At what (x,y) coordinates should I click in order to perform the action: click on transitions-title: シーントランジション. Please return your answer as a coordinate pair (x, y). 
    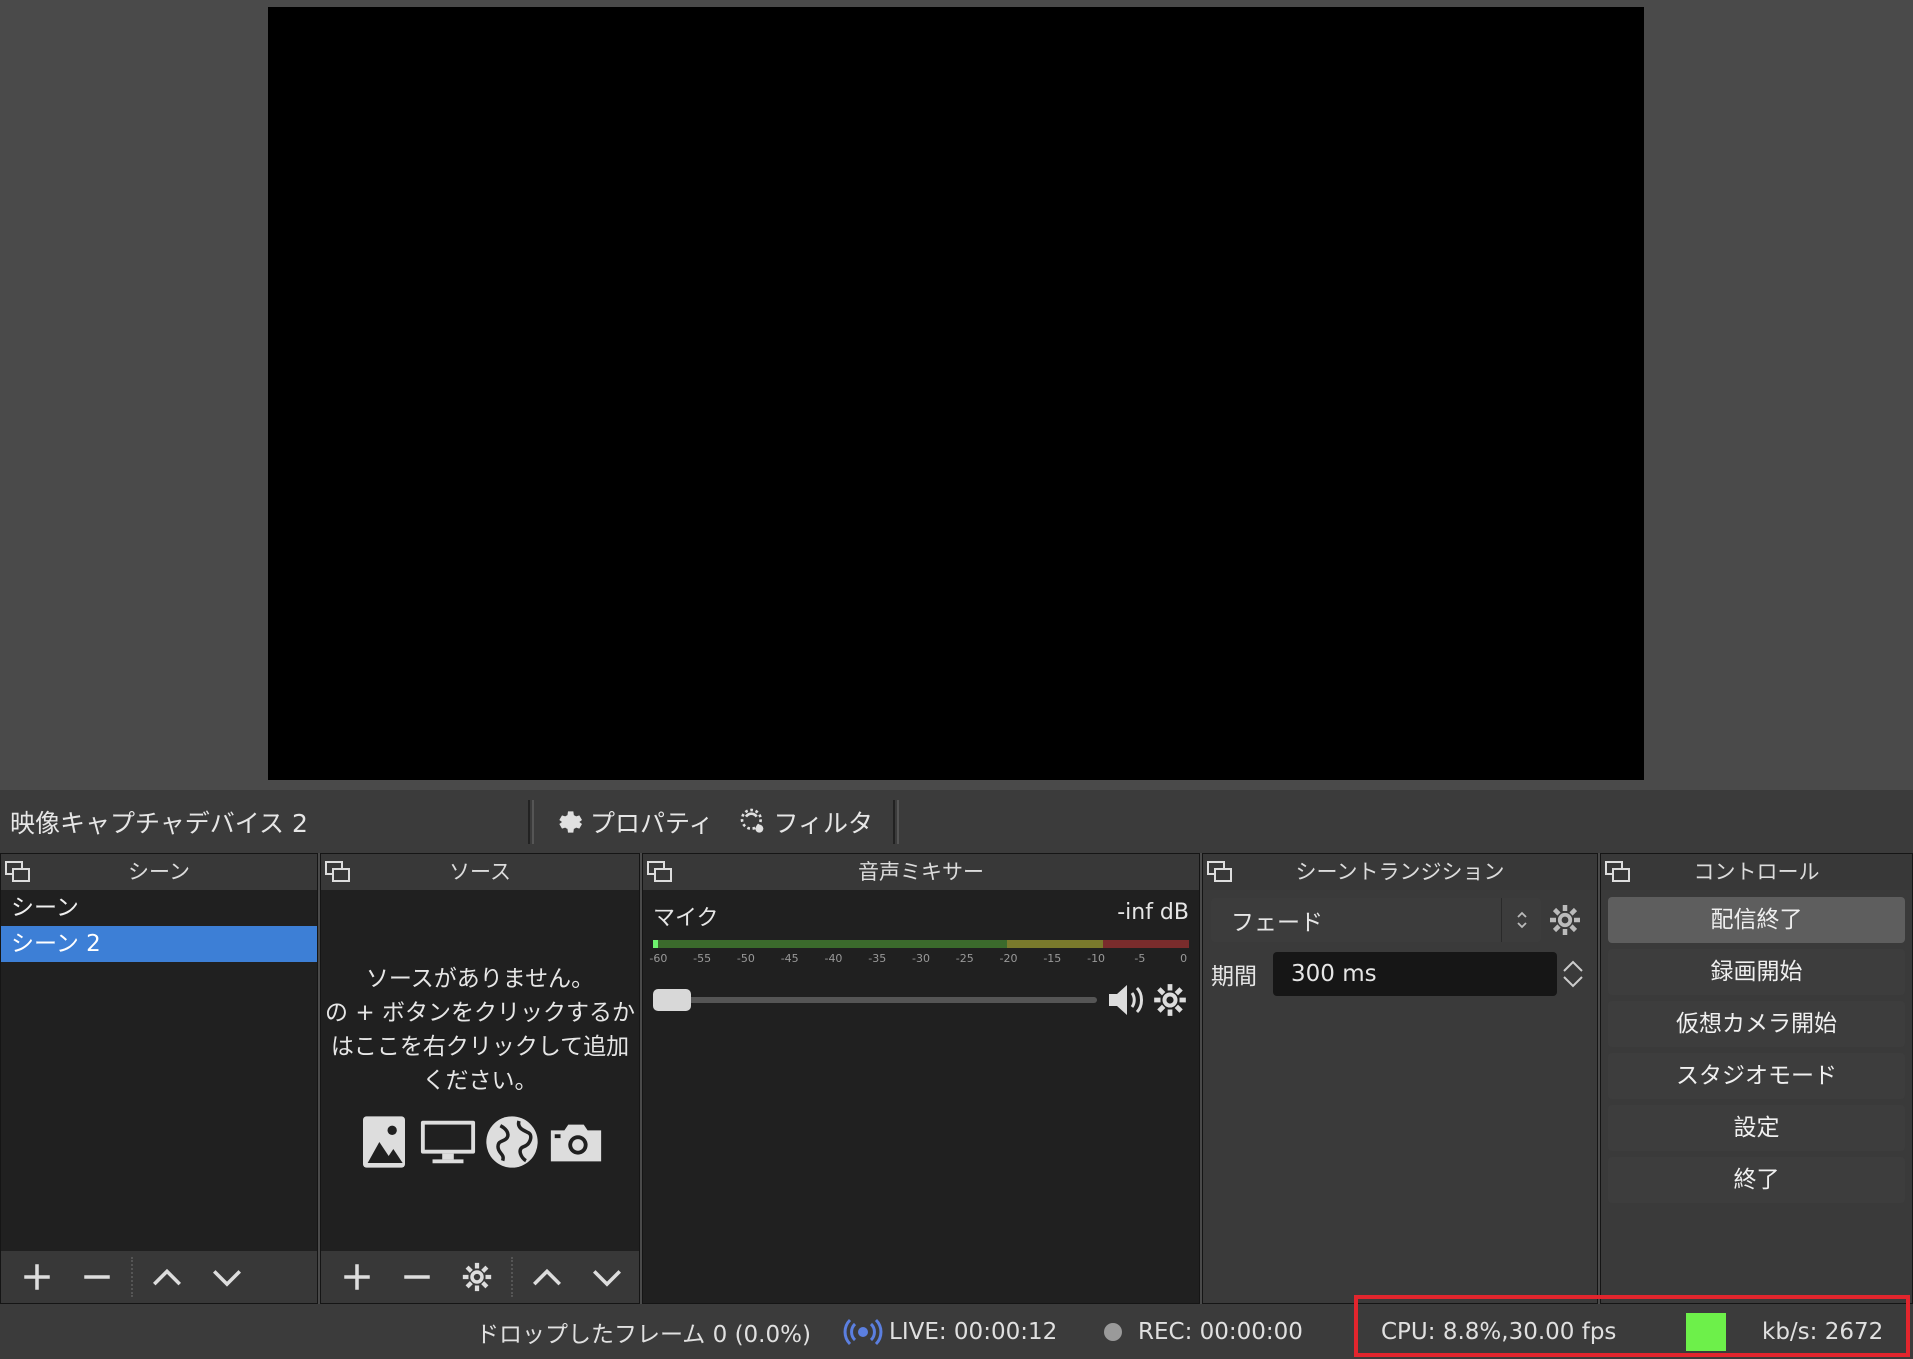
    Looking at the image, I should click on (1400, 872).